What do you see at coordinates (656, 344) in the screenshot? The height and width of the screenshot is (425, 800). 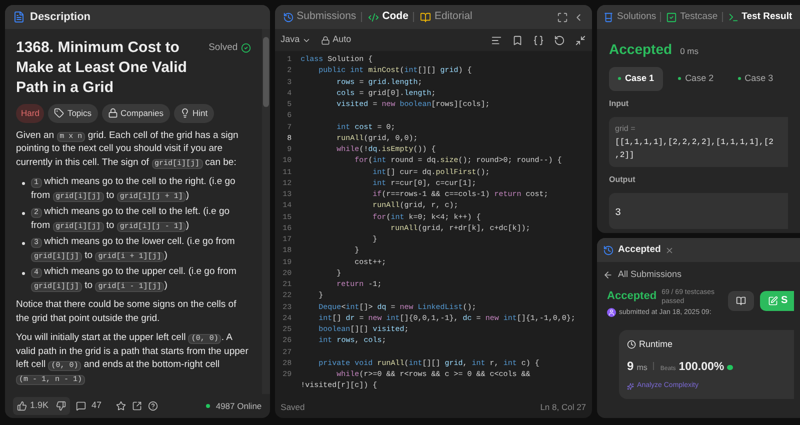 I see `runtime-label: Runtime` at bounding box center [656, 344].